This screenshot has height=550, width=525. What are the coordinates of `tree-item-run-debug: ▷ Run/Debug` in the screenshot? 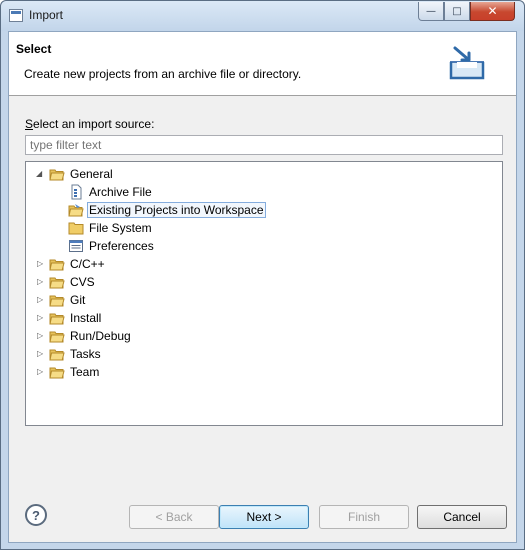 It's located at (264, 336).